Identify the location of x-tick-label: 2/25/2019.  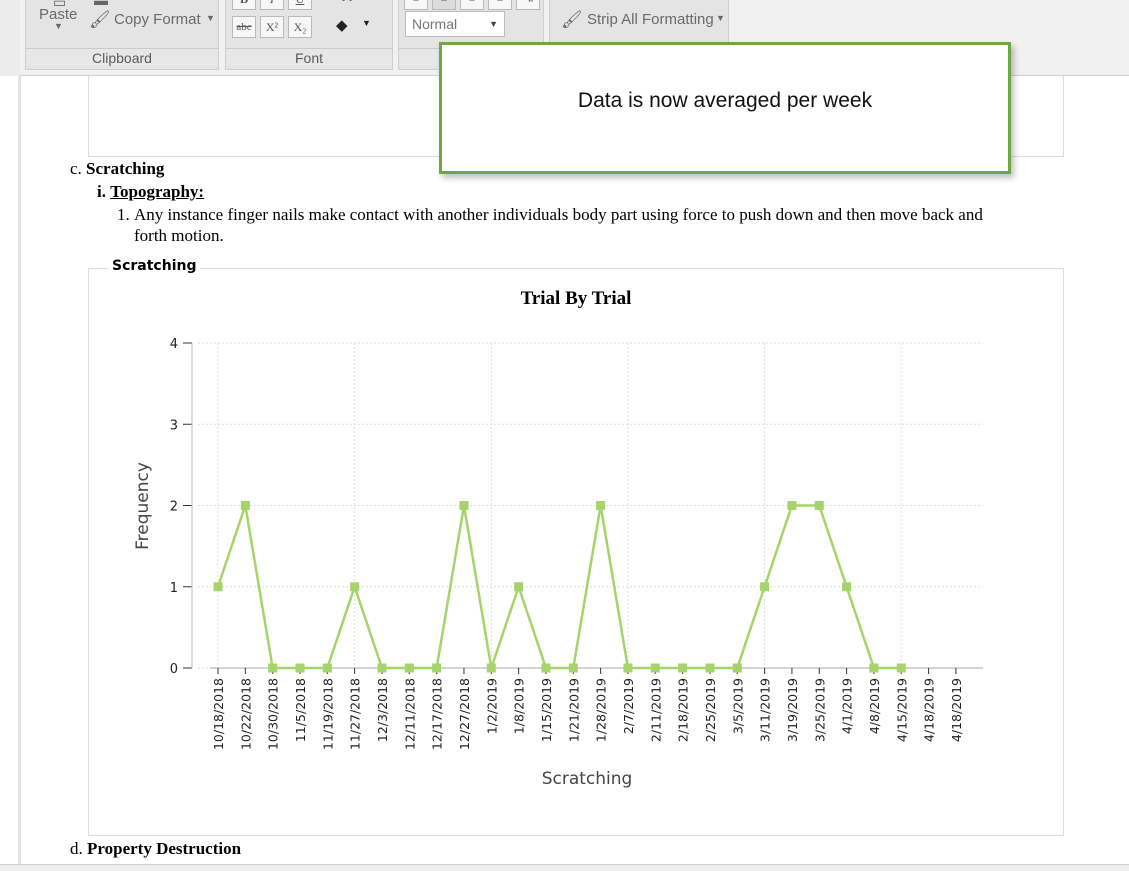
(710, 710).